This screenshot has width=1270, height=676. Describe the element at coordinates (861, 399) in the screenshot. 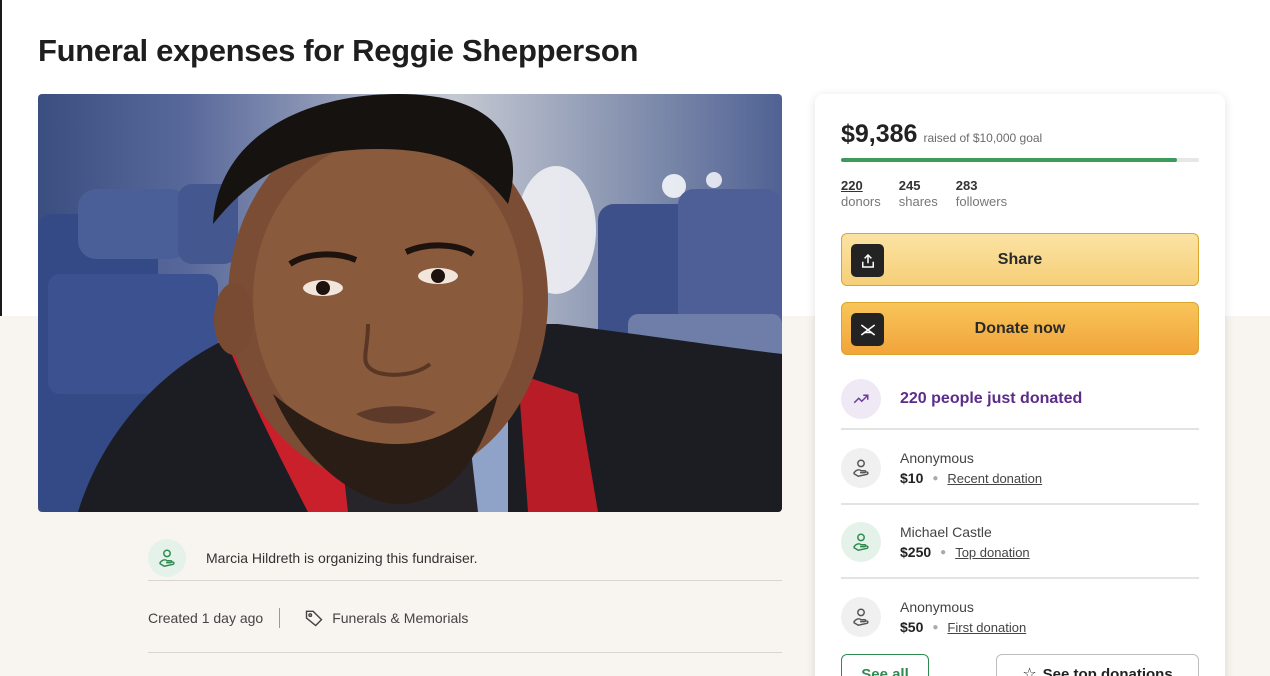

I see `trending-up-icon` at that location.